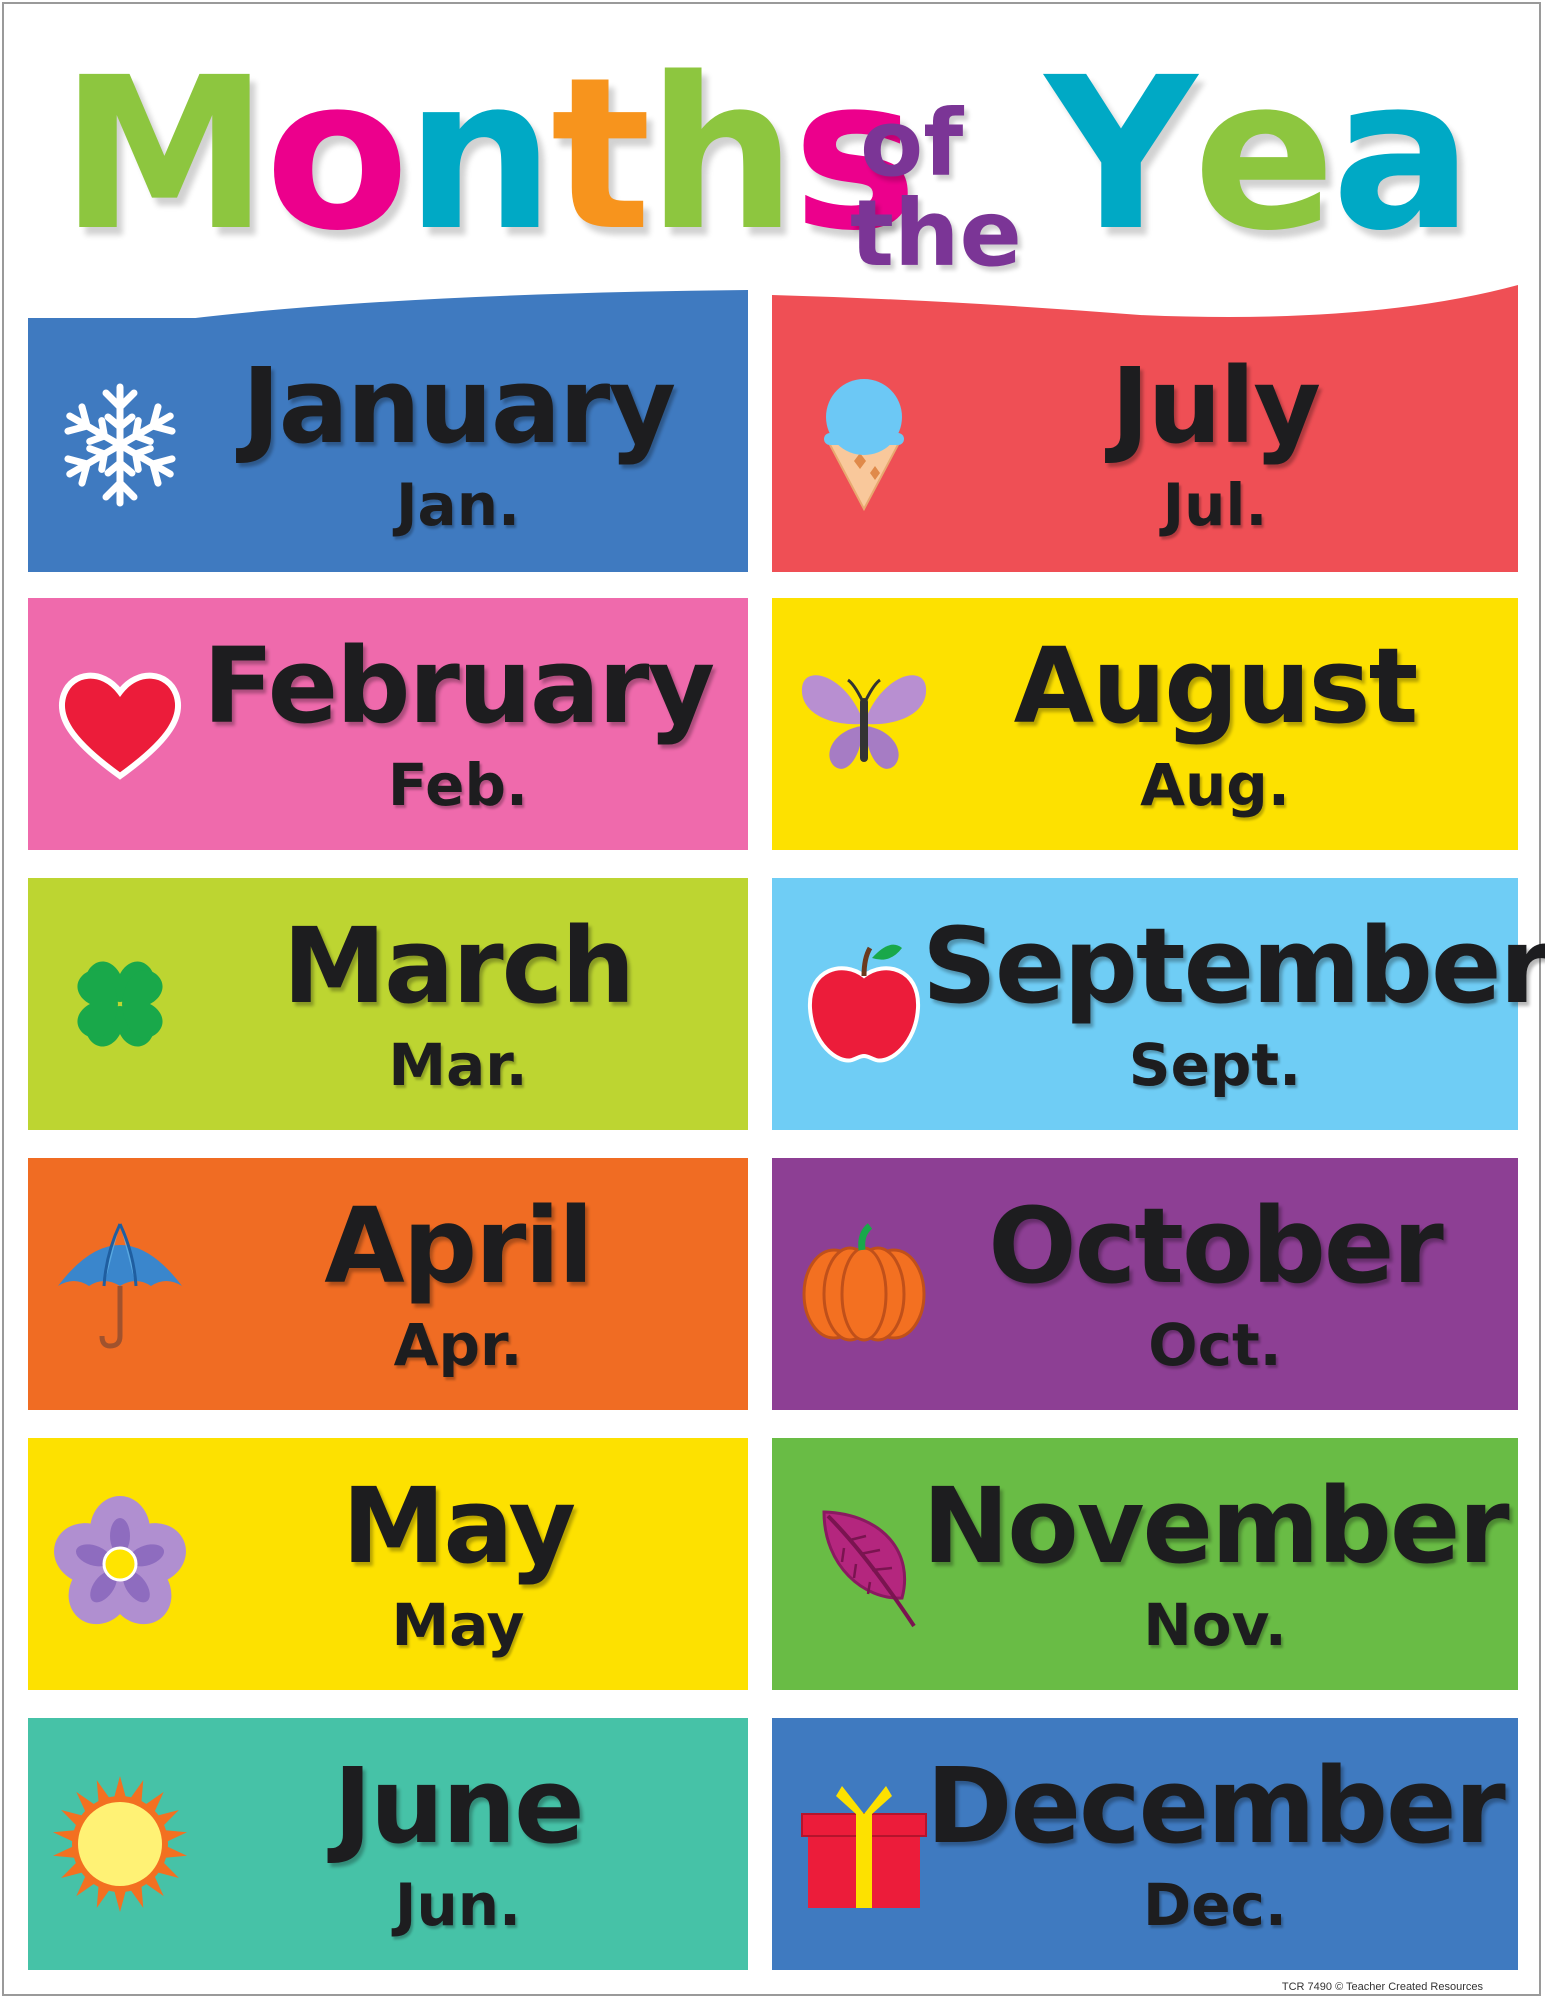 The width and height of the screenshot is (1545, 2000). I want to click on month-card-may: May May, so click(388, 1564).